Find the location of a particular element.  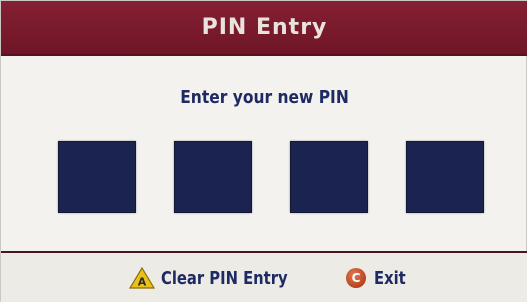

c-button-icon: C is located at coordinates (356, 278).